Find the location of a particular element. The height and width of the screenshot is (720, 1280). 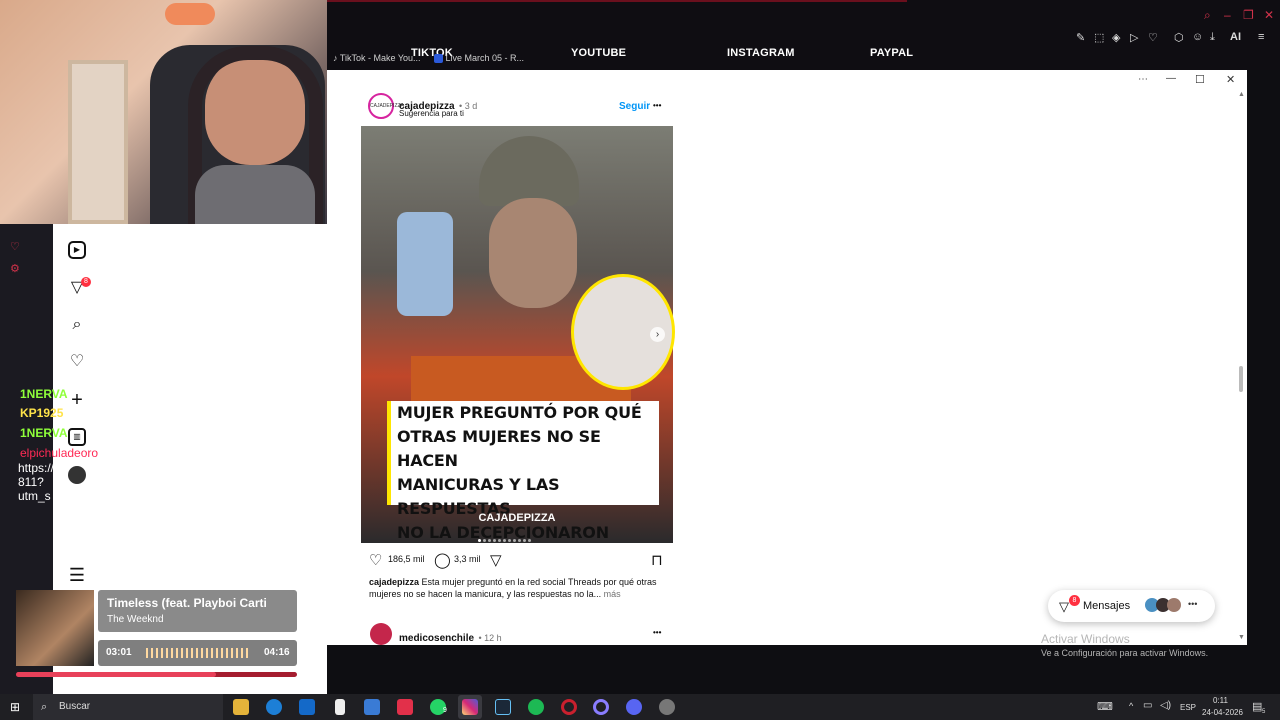

next-post-avatar is located at coordinates (381, 634).